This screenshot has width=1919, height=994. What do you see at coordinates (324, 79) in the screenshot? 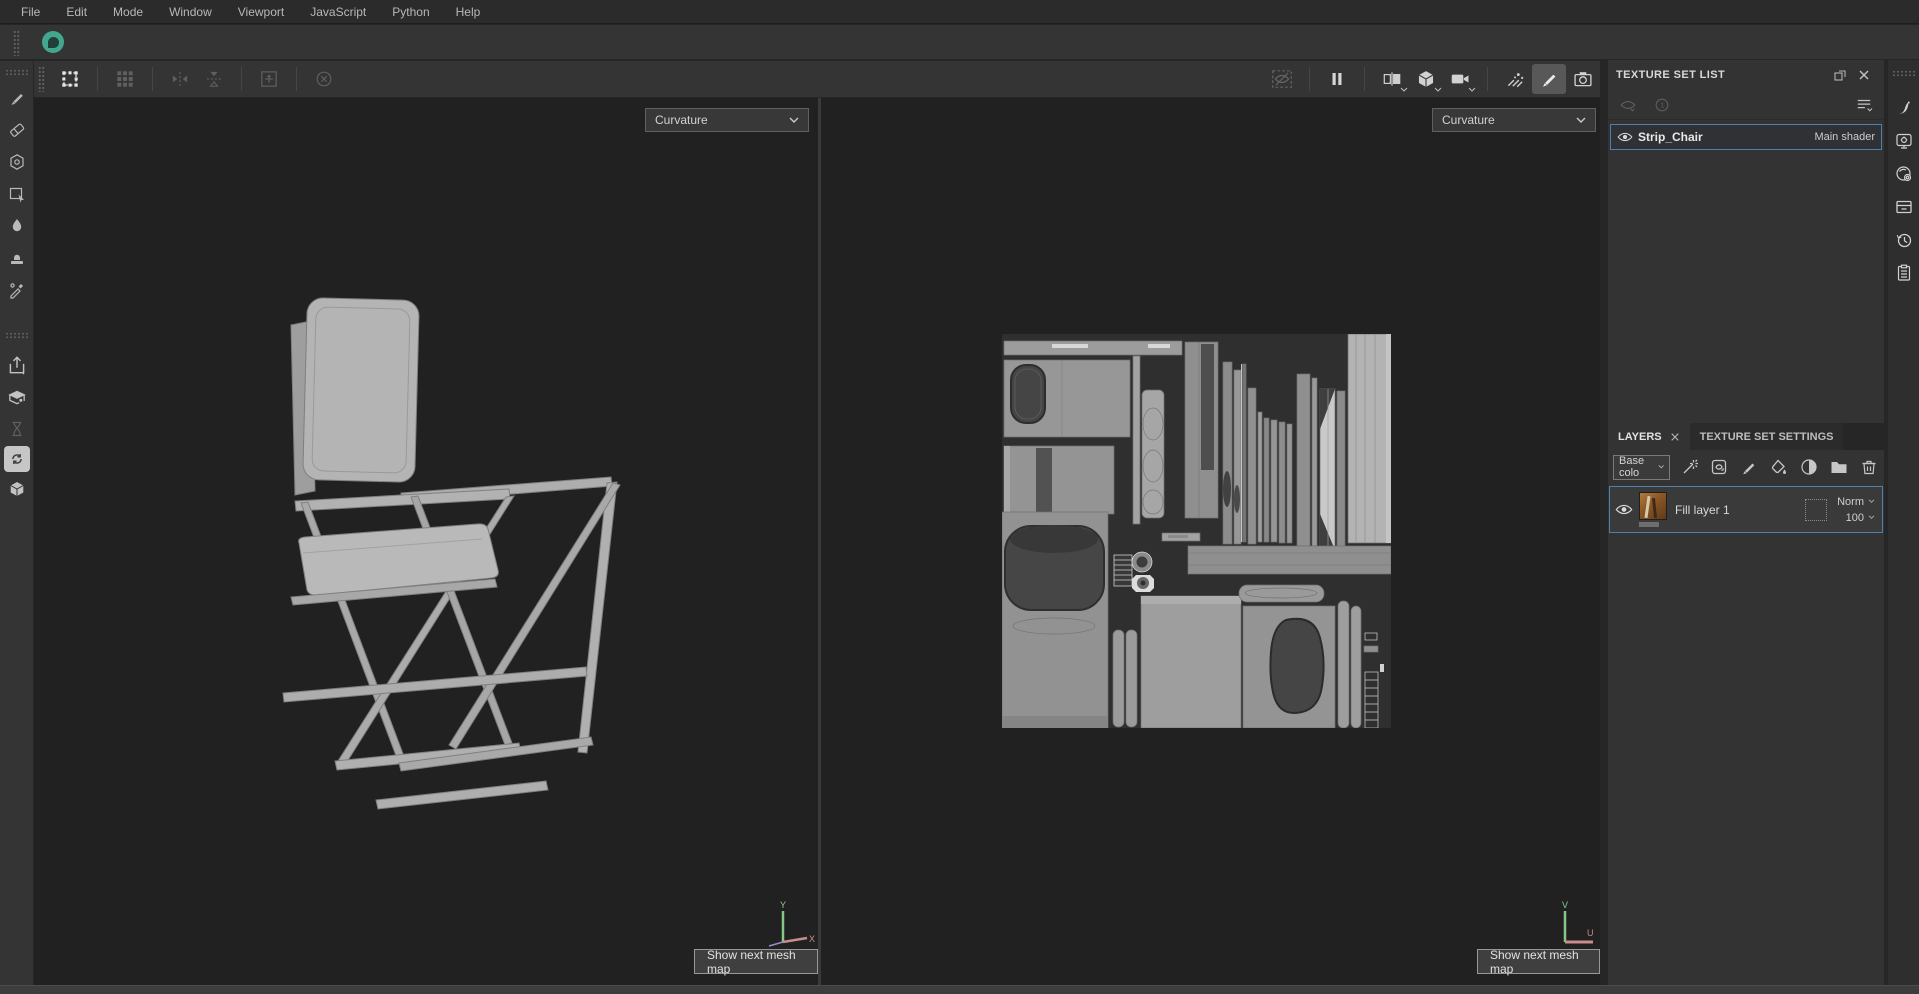
I see `reset-rotation-button` at bounding box center [324, 79].